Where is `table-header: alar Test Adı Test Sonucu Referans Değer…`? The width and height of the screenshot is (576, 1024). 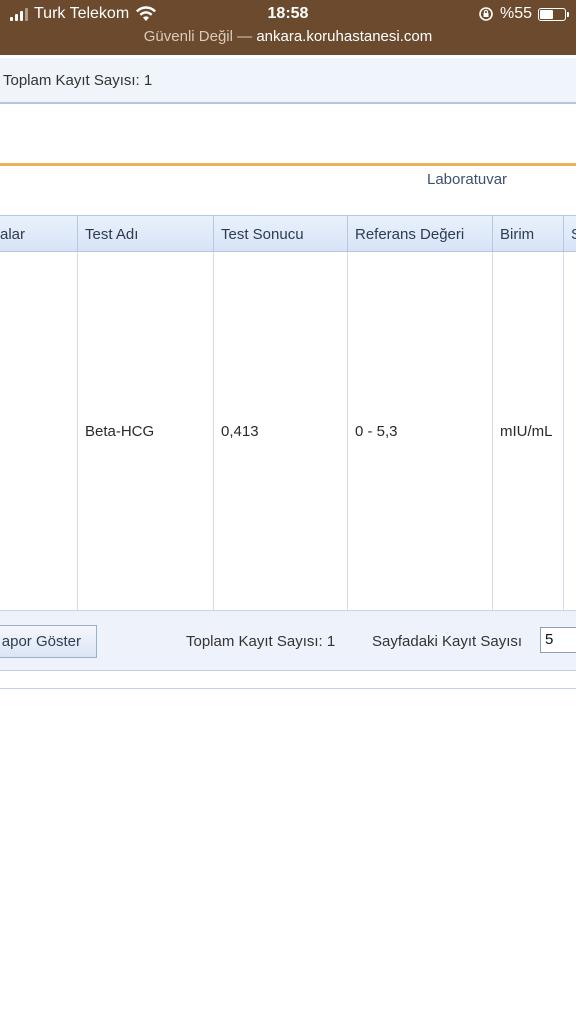 table-header: alar Test Adı Test Sonucu Referans Değer… is located at coordinates (288, 233).